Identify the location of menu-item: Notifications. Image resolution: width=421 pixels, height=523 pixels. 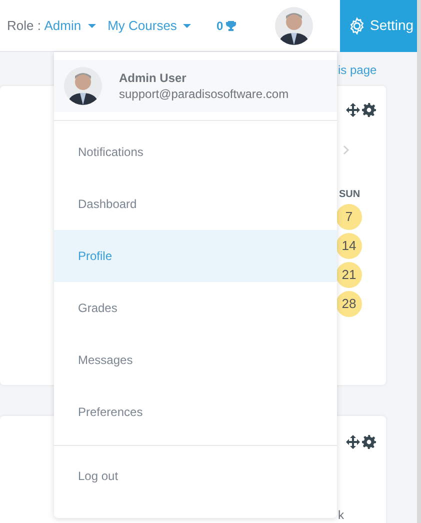
(195, 152).